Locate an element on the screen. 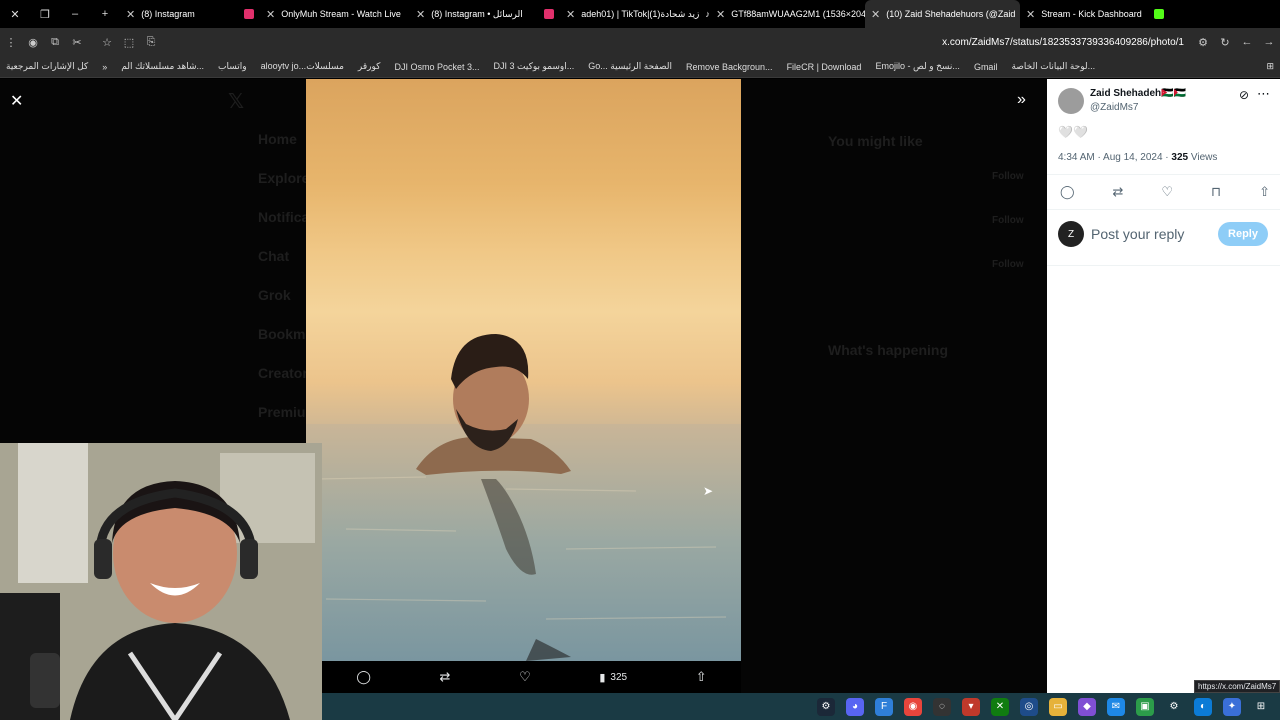  app-icon: ◆ is located at coordinates (1087, 706).